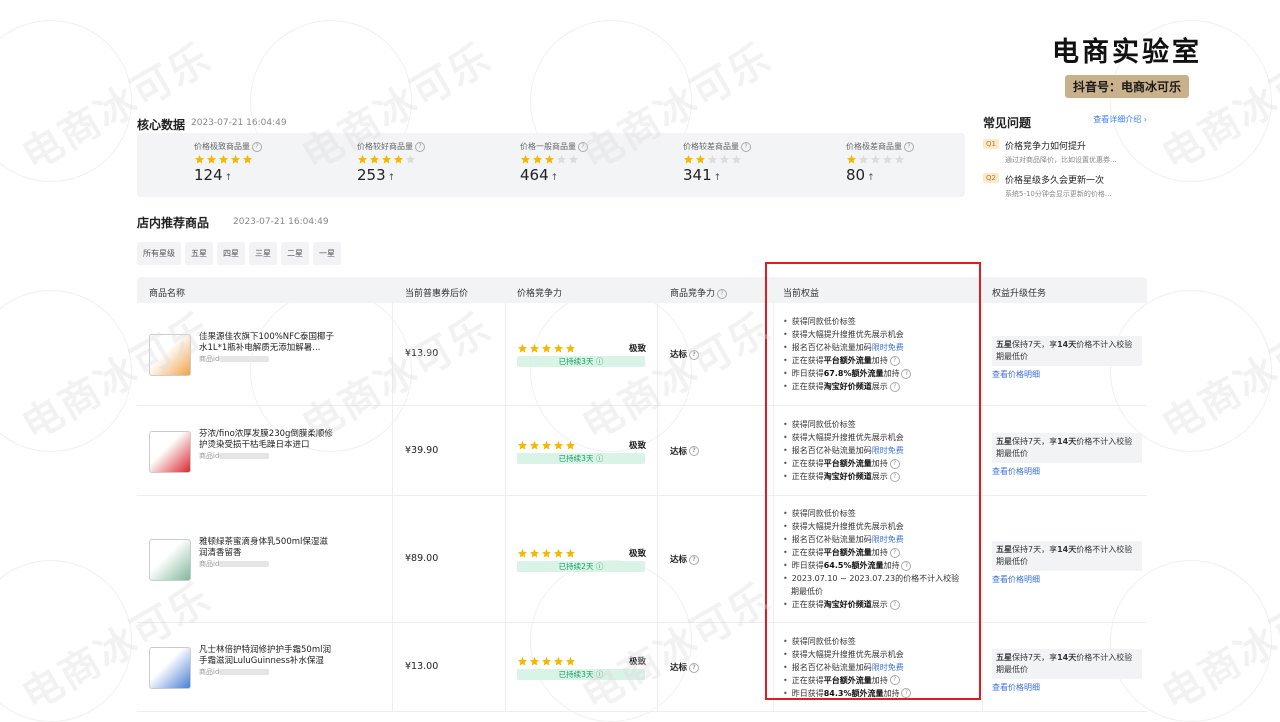 The width and height of the screenshot is (1280, 722). I want to click on filter-chip: 二星, so click(295, 253).